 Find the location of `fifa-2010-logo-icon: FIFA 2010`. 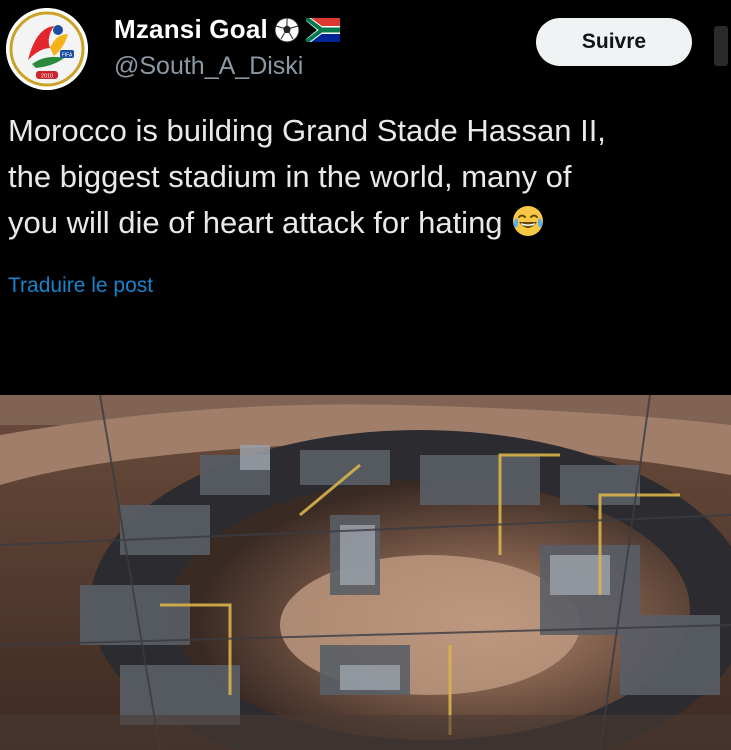

fifa-2010-logo-icon: FIFA 2010 is located at coordinates (47, 49).